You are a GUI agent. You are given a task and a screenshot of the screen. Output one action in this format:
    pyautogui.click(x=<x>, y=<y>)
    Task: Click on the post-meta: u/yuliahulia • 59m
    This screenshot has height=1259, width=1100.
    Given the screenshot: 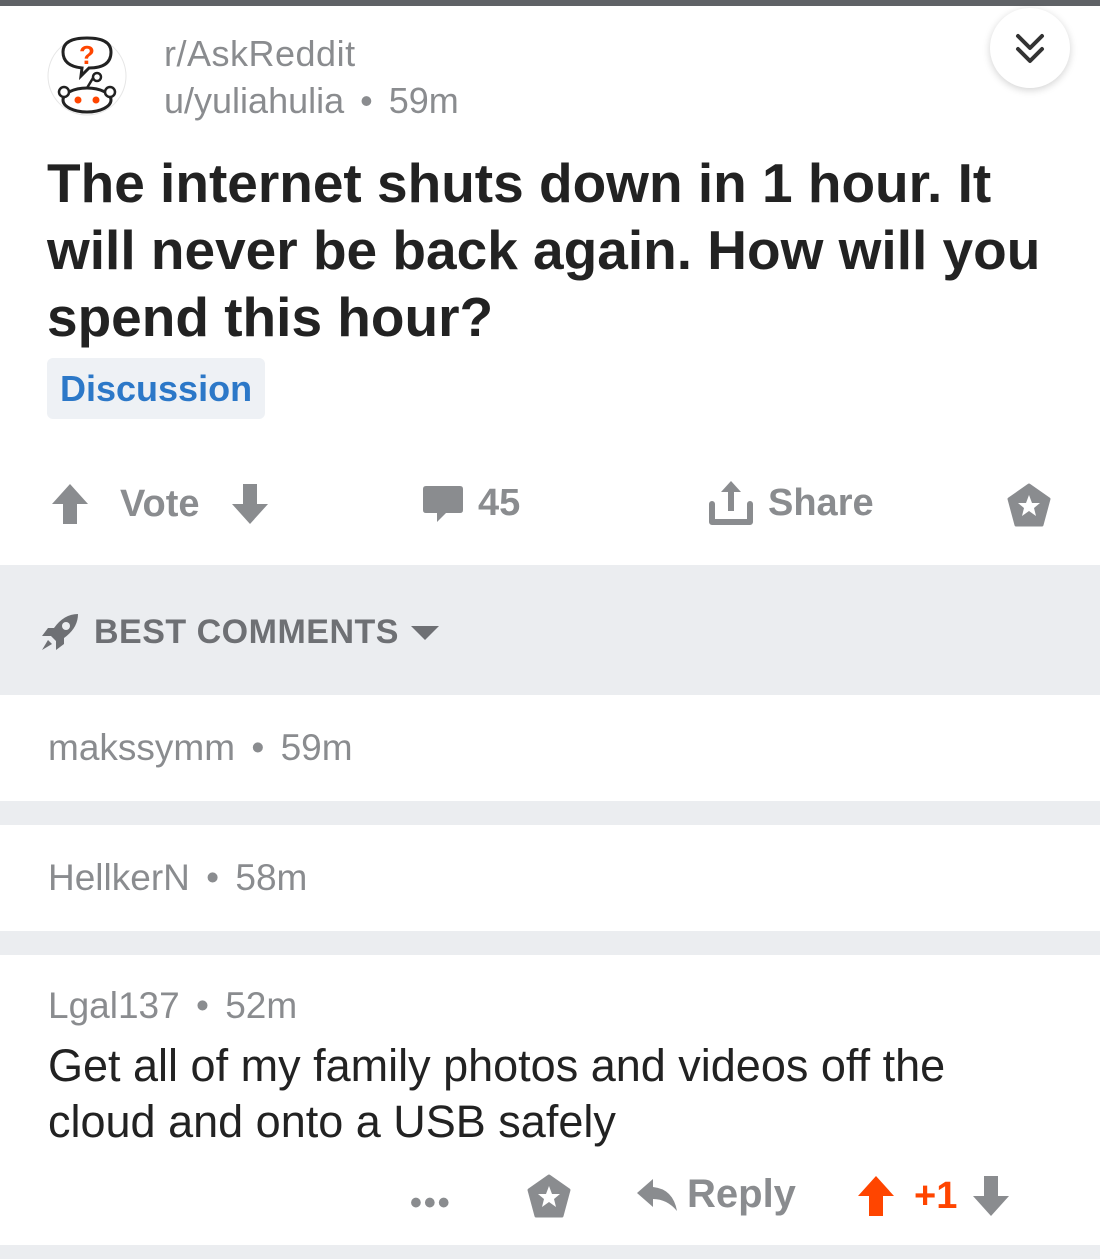 What is the action you would take?
    pyautogui.click(x=311, y=101)
    